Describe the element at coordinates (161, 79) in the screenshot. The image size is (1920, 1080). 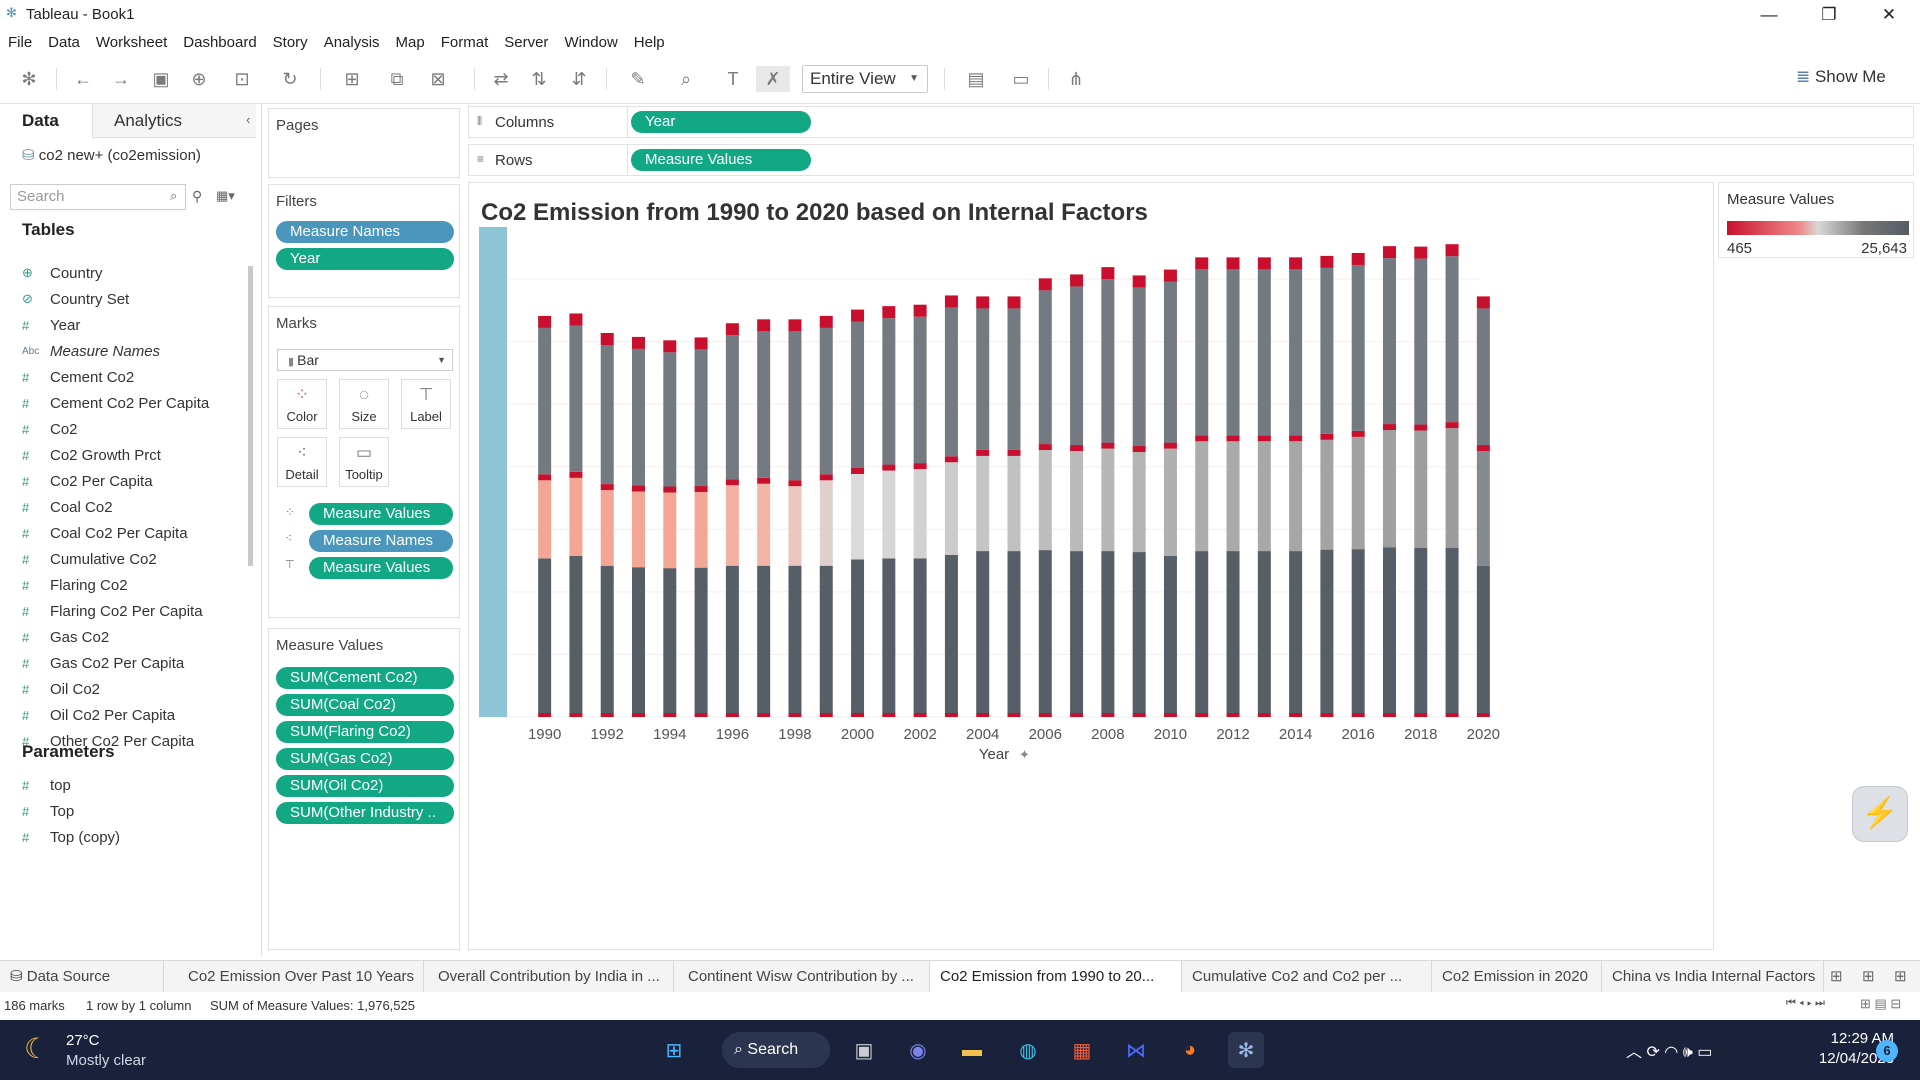
I see `save-icon: ▣` at that location.